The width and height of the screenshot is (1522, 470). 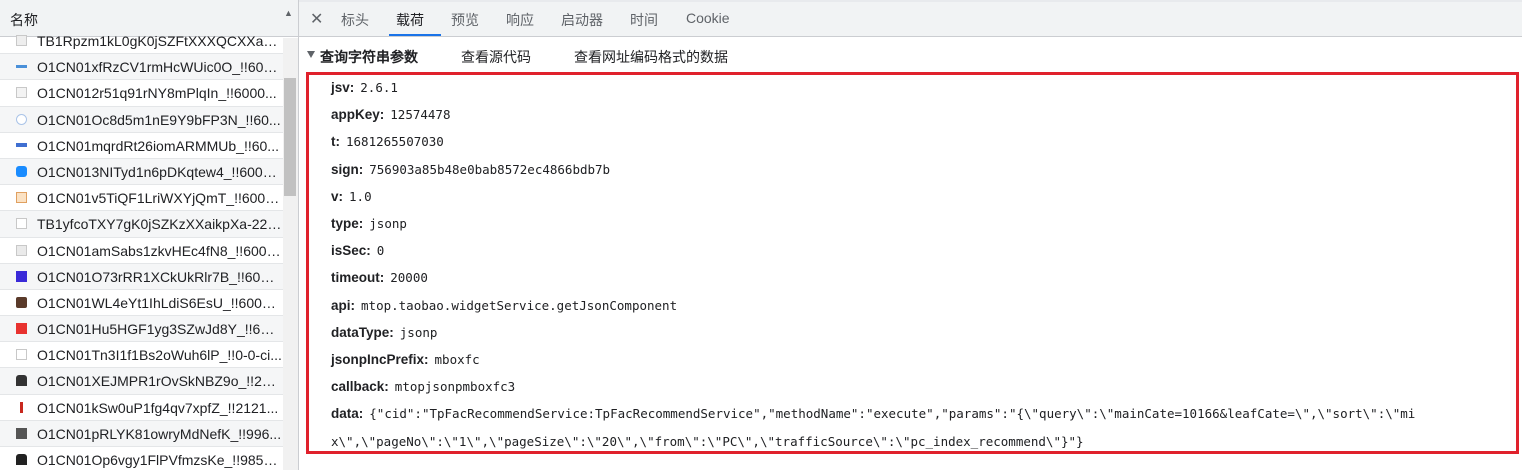 What do you see at coordinates (520, 20) in the screenshot?
I see `tab-response: 响应` at bounding box center [520, 20].